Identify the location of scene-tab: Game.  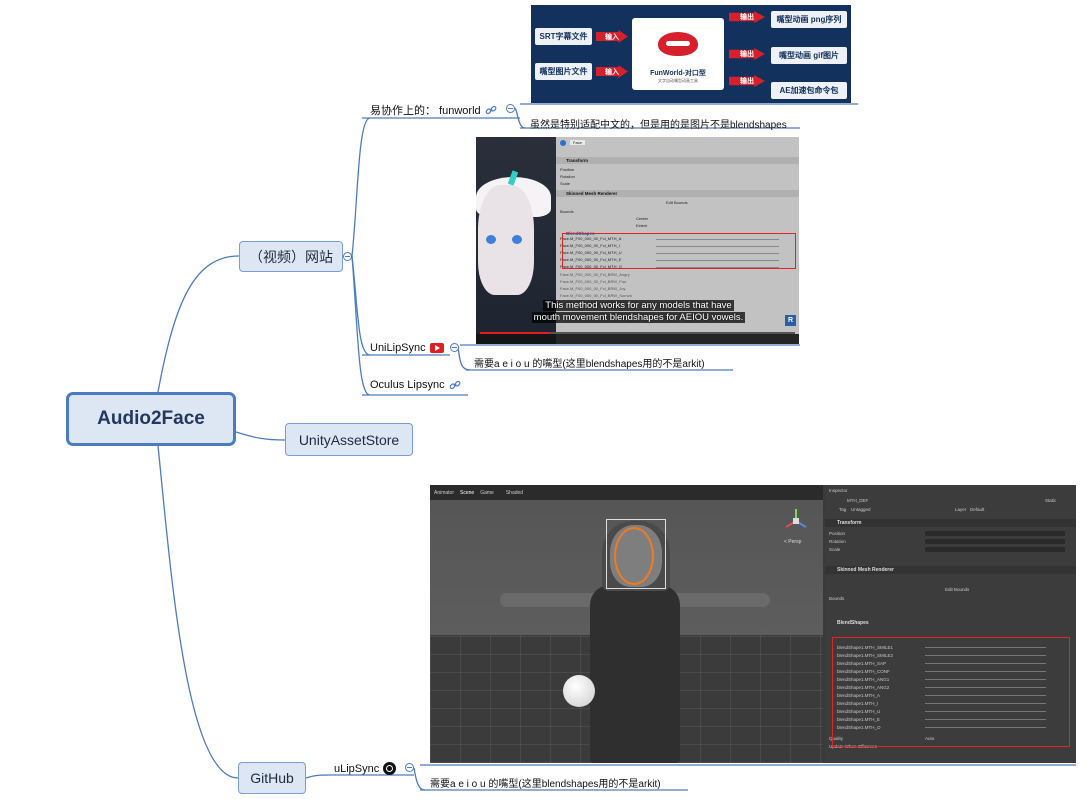
(487, 492).